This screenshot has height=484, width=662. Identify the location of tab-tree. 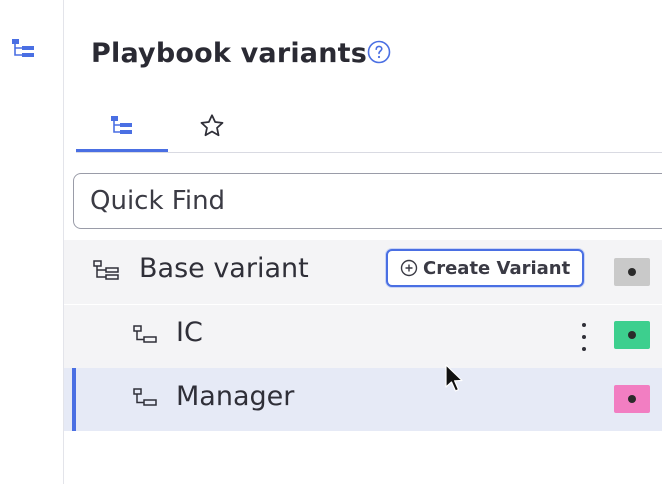
(122, 126).